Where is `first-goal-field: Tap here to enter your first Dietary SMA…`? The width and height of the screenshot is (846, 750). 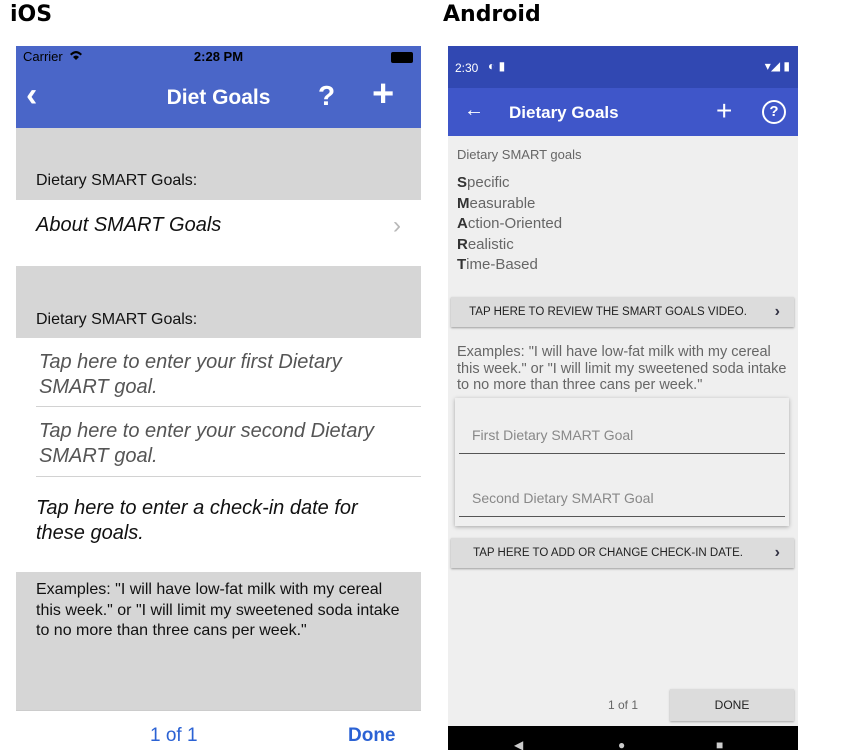
first-goal-field: Tap here to enter your first Dietary SMA… is located at coordinates (224, 375).